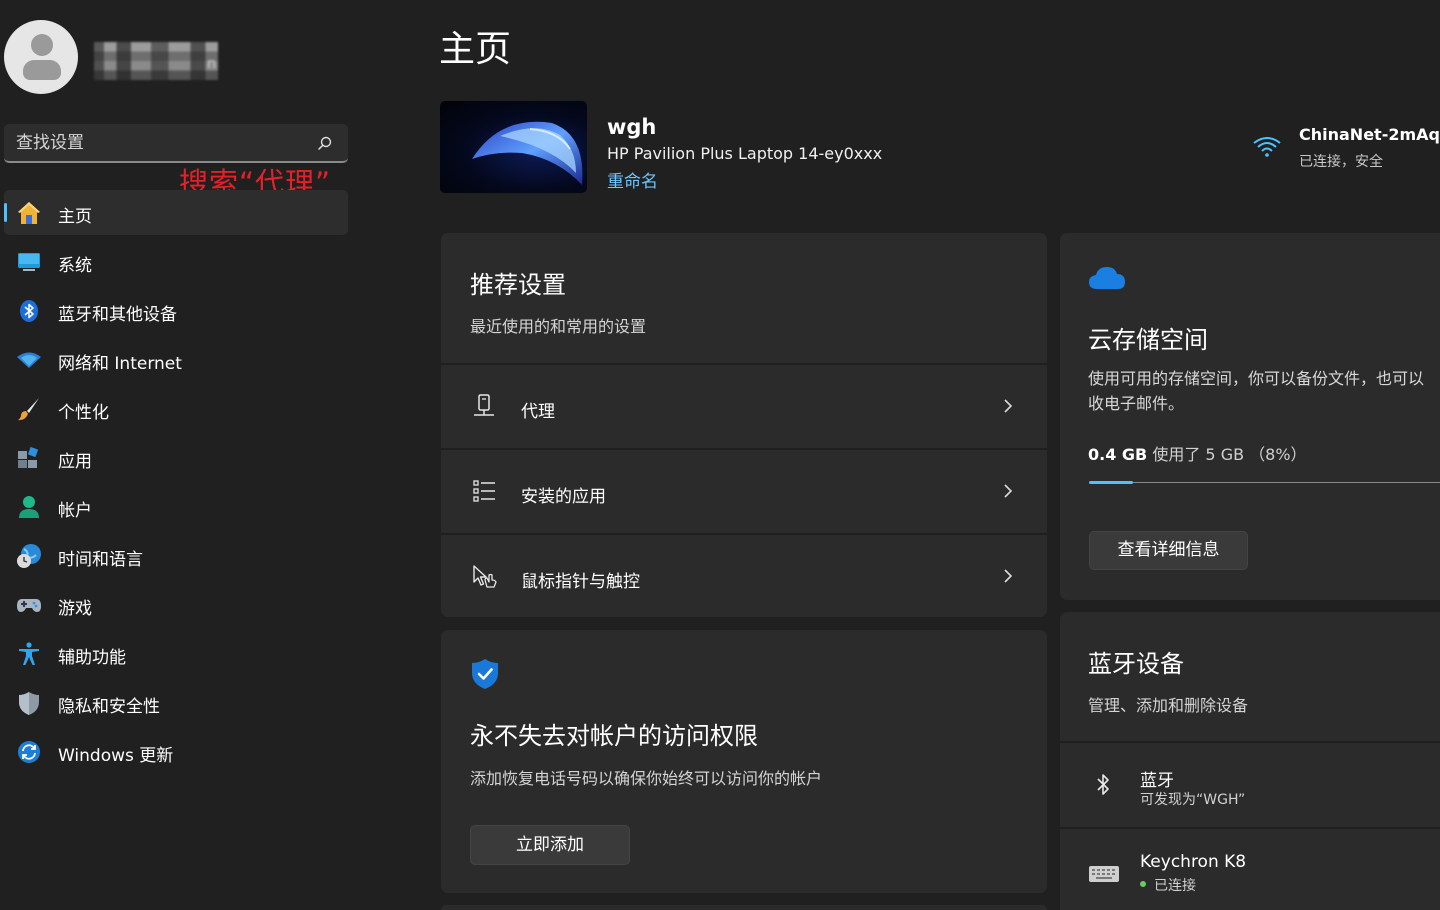 The width and height of the screenshot is (1440, 910). I want to click on sidebar-item-apps: 应用, so click(176, 457).